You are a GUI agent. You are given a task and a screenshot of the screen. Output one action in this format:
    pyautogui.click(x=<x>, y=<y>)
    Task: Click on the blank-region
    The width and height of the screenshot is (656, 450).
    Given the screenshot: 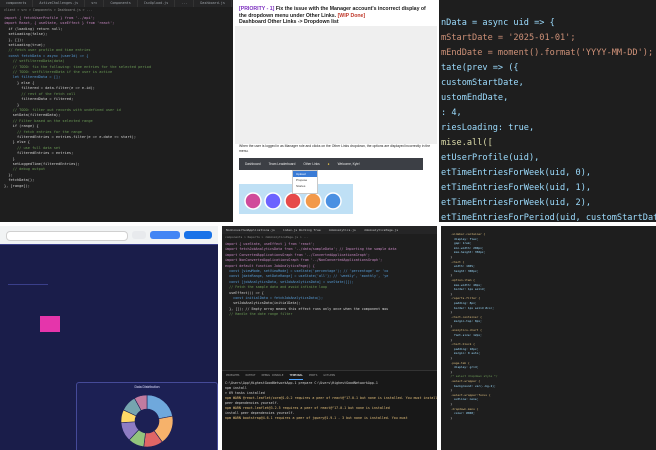 What is the action you would take?
    pyautogui.click(x=336, y=85)
    